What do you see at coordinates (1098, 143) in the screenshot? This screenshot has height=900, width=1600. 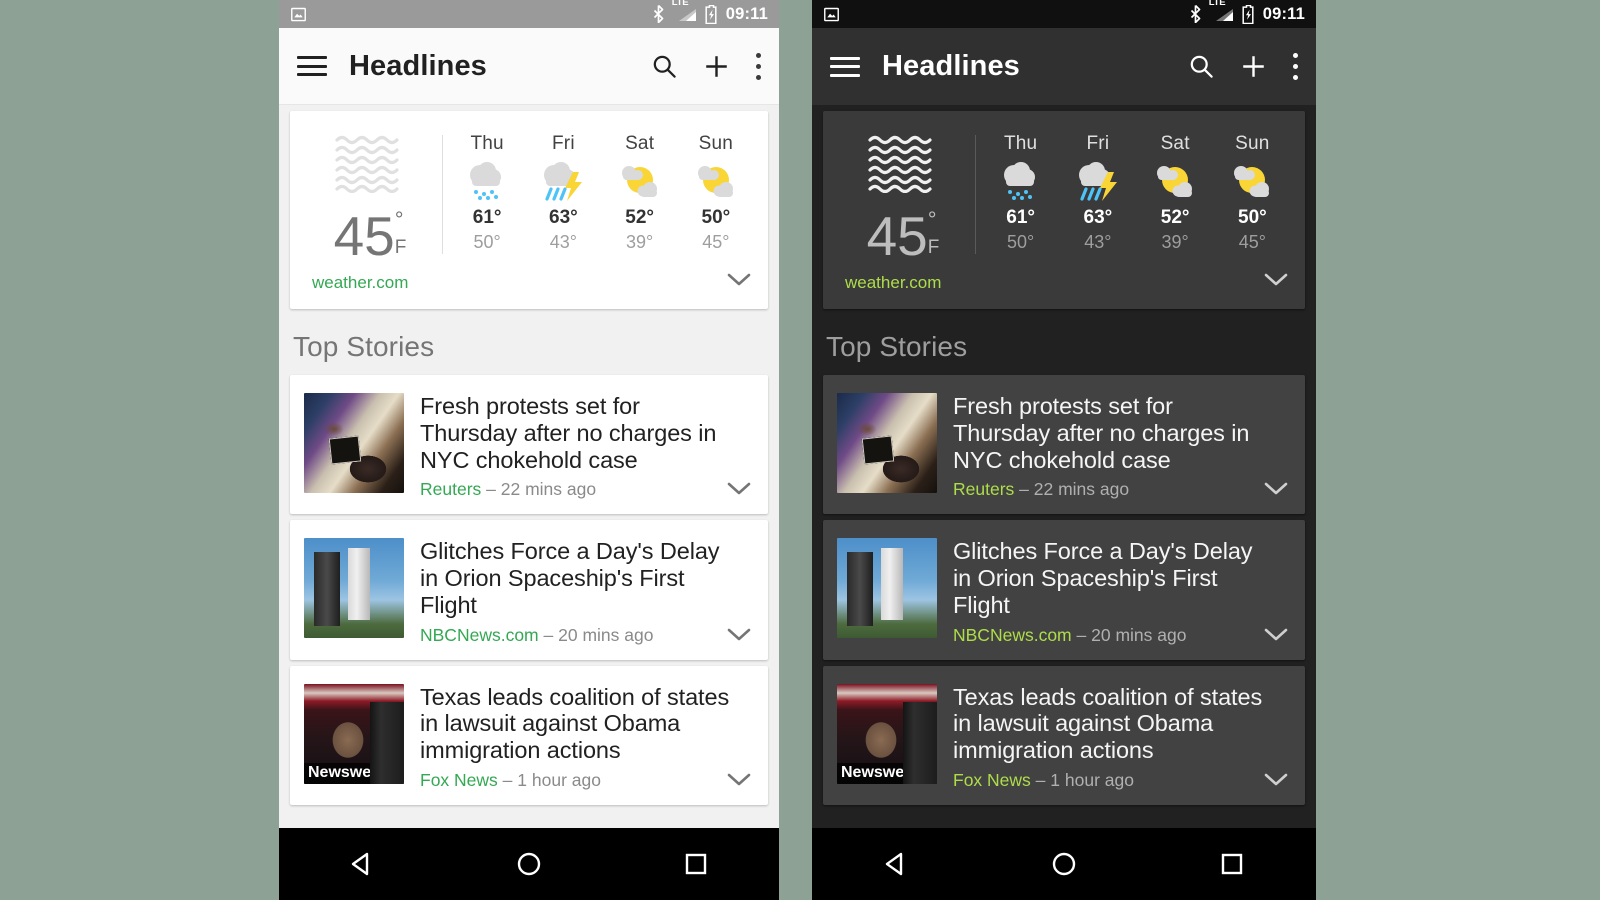 I see `forecast-day-name: Fri` at bounding box center [1098, 143].